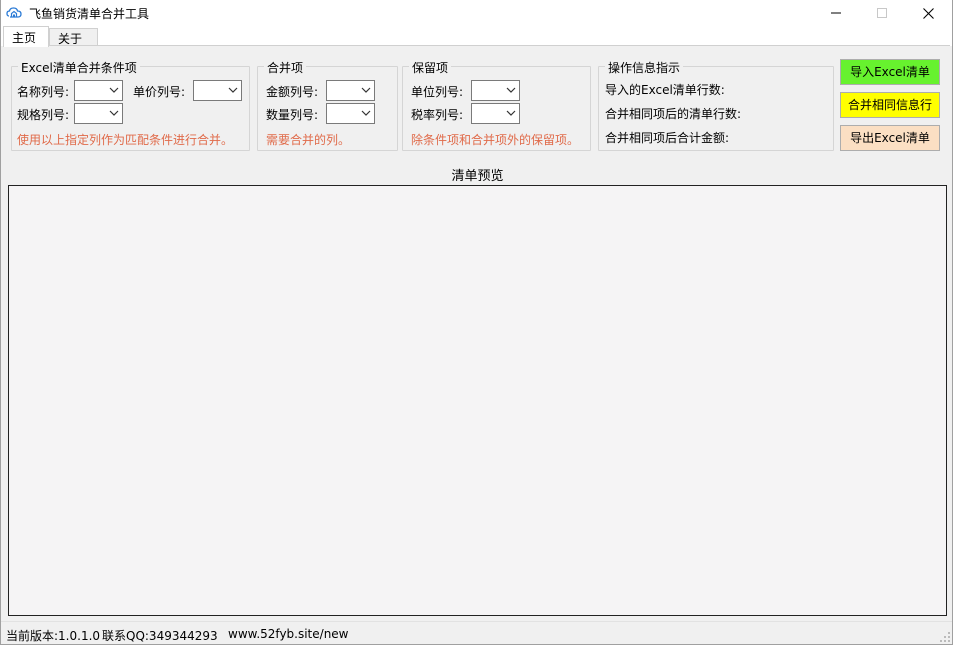 This screenshot has width=953, height=645. I want to click on maximize-button, so click(882, 13).